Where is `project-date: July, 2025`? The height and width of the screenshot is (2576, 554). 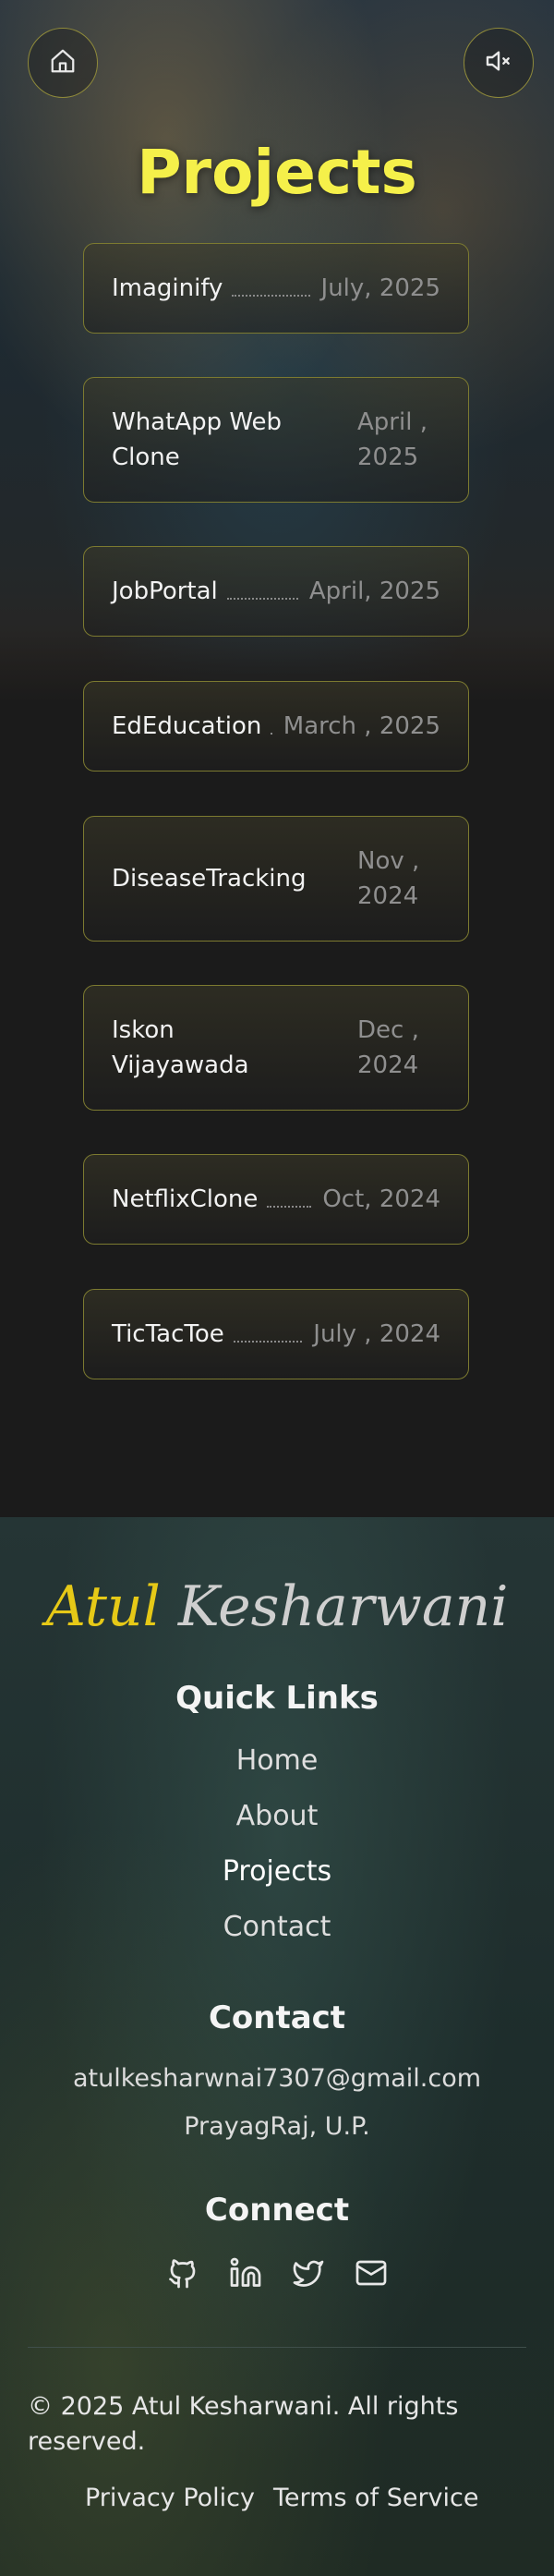
project-date: July, 2025 is located at coordinates (380, 288).